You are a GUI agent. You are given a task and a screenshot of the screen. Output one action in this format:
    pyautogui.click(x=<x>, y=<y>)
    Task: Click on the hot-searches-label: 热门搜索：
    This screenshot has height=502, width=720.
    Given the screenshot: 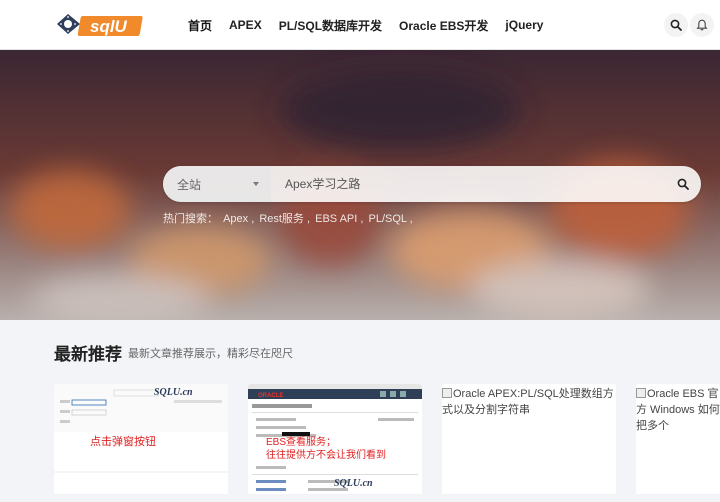 What is the action you would take?
    pyautogui.click(x=190, y=219)
    